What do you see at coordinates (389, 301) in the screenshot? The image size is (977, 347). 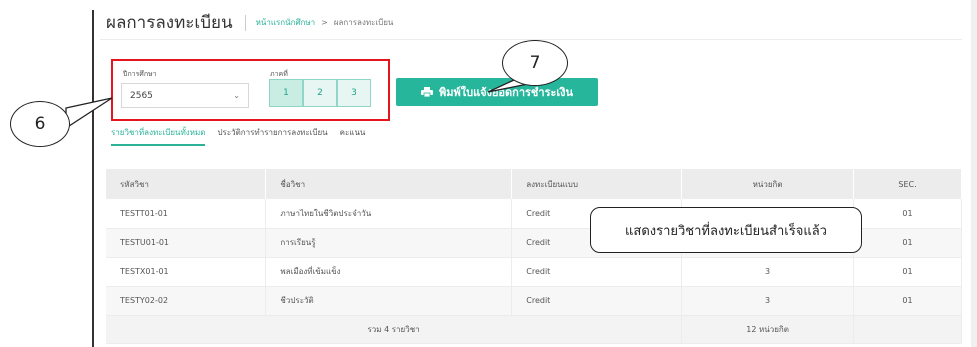 I see `cell-name: ชีวประวัติ` at bounding box center [389, 301].